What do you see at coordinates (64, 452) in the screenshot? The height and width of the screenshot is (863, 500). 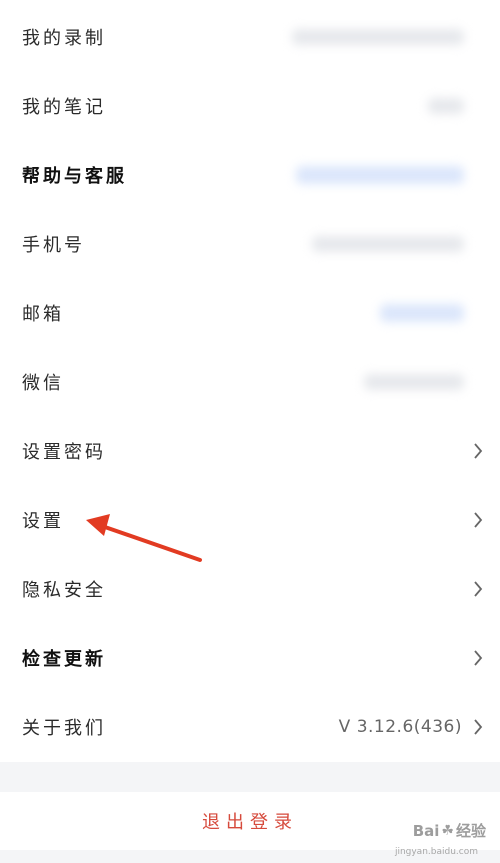 I see `row-label: 设置密码` at bounding box center [64, 452].